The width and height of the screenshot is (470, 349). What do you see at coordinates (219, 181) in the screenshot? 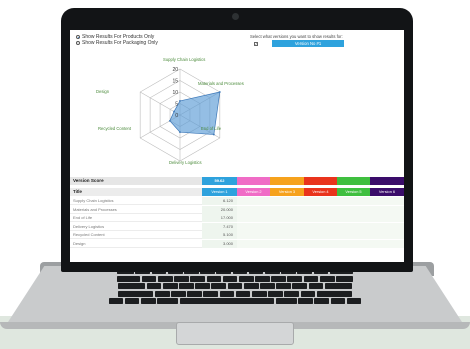
I see `version-1-score: 59.62` at bounding box center [219, 181].